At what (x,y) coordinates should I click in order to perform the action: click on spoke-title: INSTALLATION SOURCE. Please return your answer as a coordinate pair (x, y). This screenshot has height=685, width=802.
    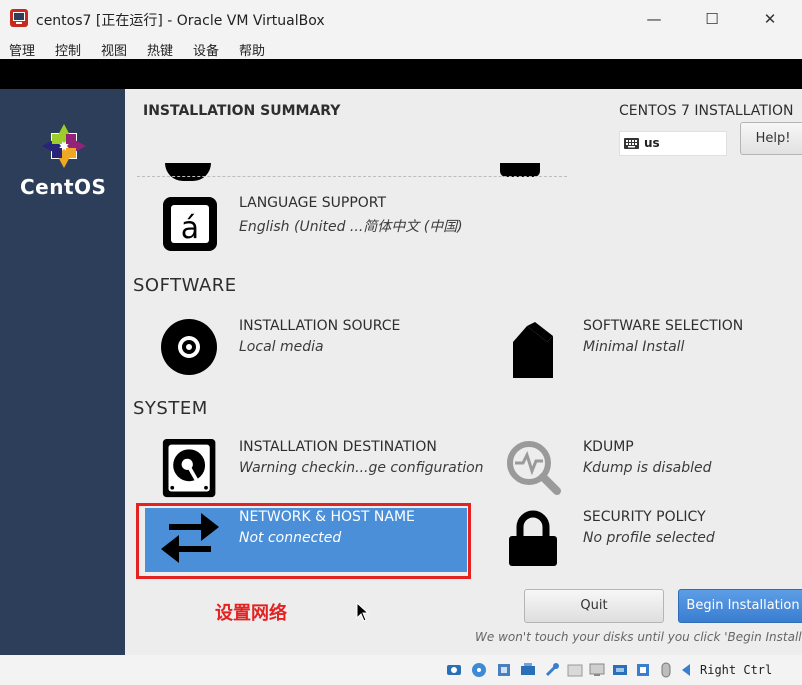
    Looking at the image, I should click on (320, 326).